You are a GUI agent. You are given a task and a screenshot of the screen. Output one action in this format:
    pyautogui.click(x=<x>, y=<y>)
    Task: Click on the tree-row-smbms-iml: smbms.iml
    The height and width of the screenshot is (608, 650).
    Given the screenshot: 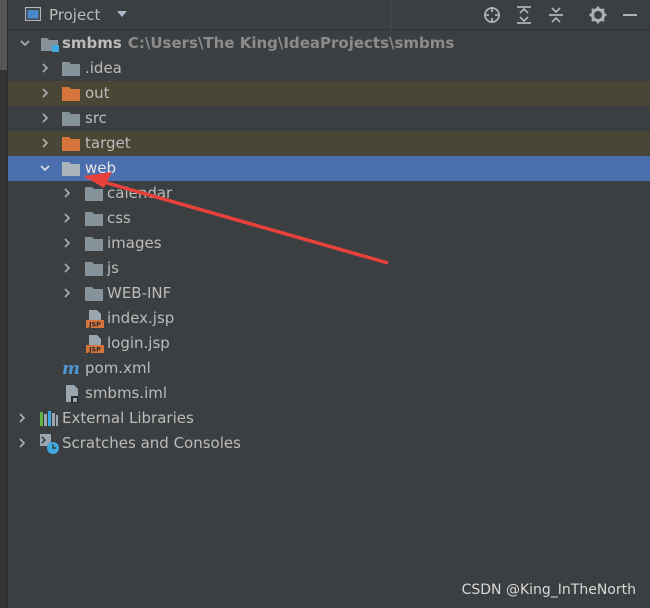 What is the action you would take?
    pyautogui.click(x=329, y=393)
    